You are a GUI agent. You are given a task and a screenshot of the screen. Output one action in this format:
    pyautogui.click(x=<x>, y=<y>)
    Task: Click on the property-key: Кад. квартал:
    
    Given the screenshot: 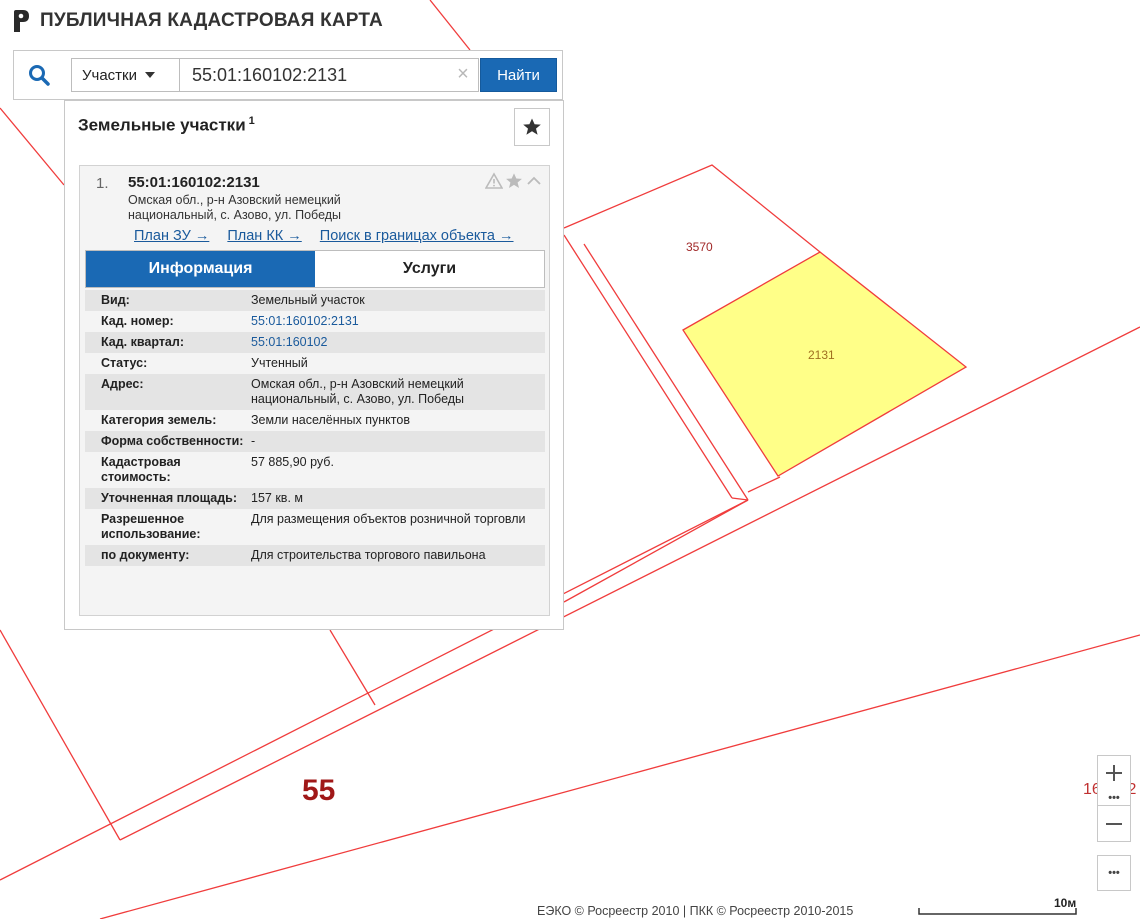 What is the action you would take?
    pyautogui.click(x=142, y=342)
    